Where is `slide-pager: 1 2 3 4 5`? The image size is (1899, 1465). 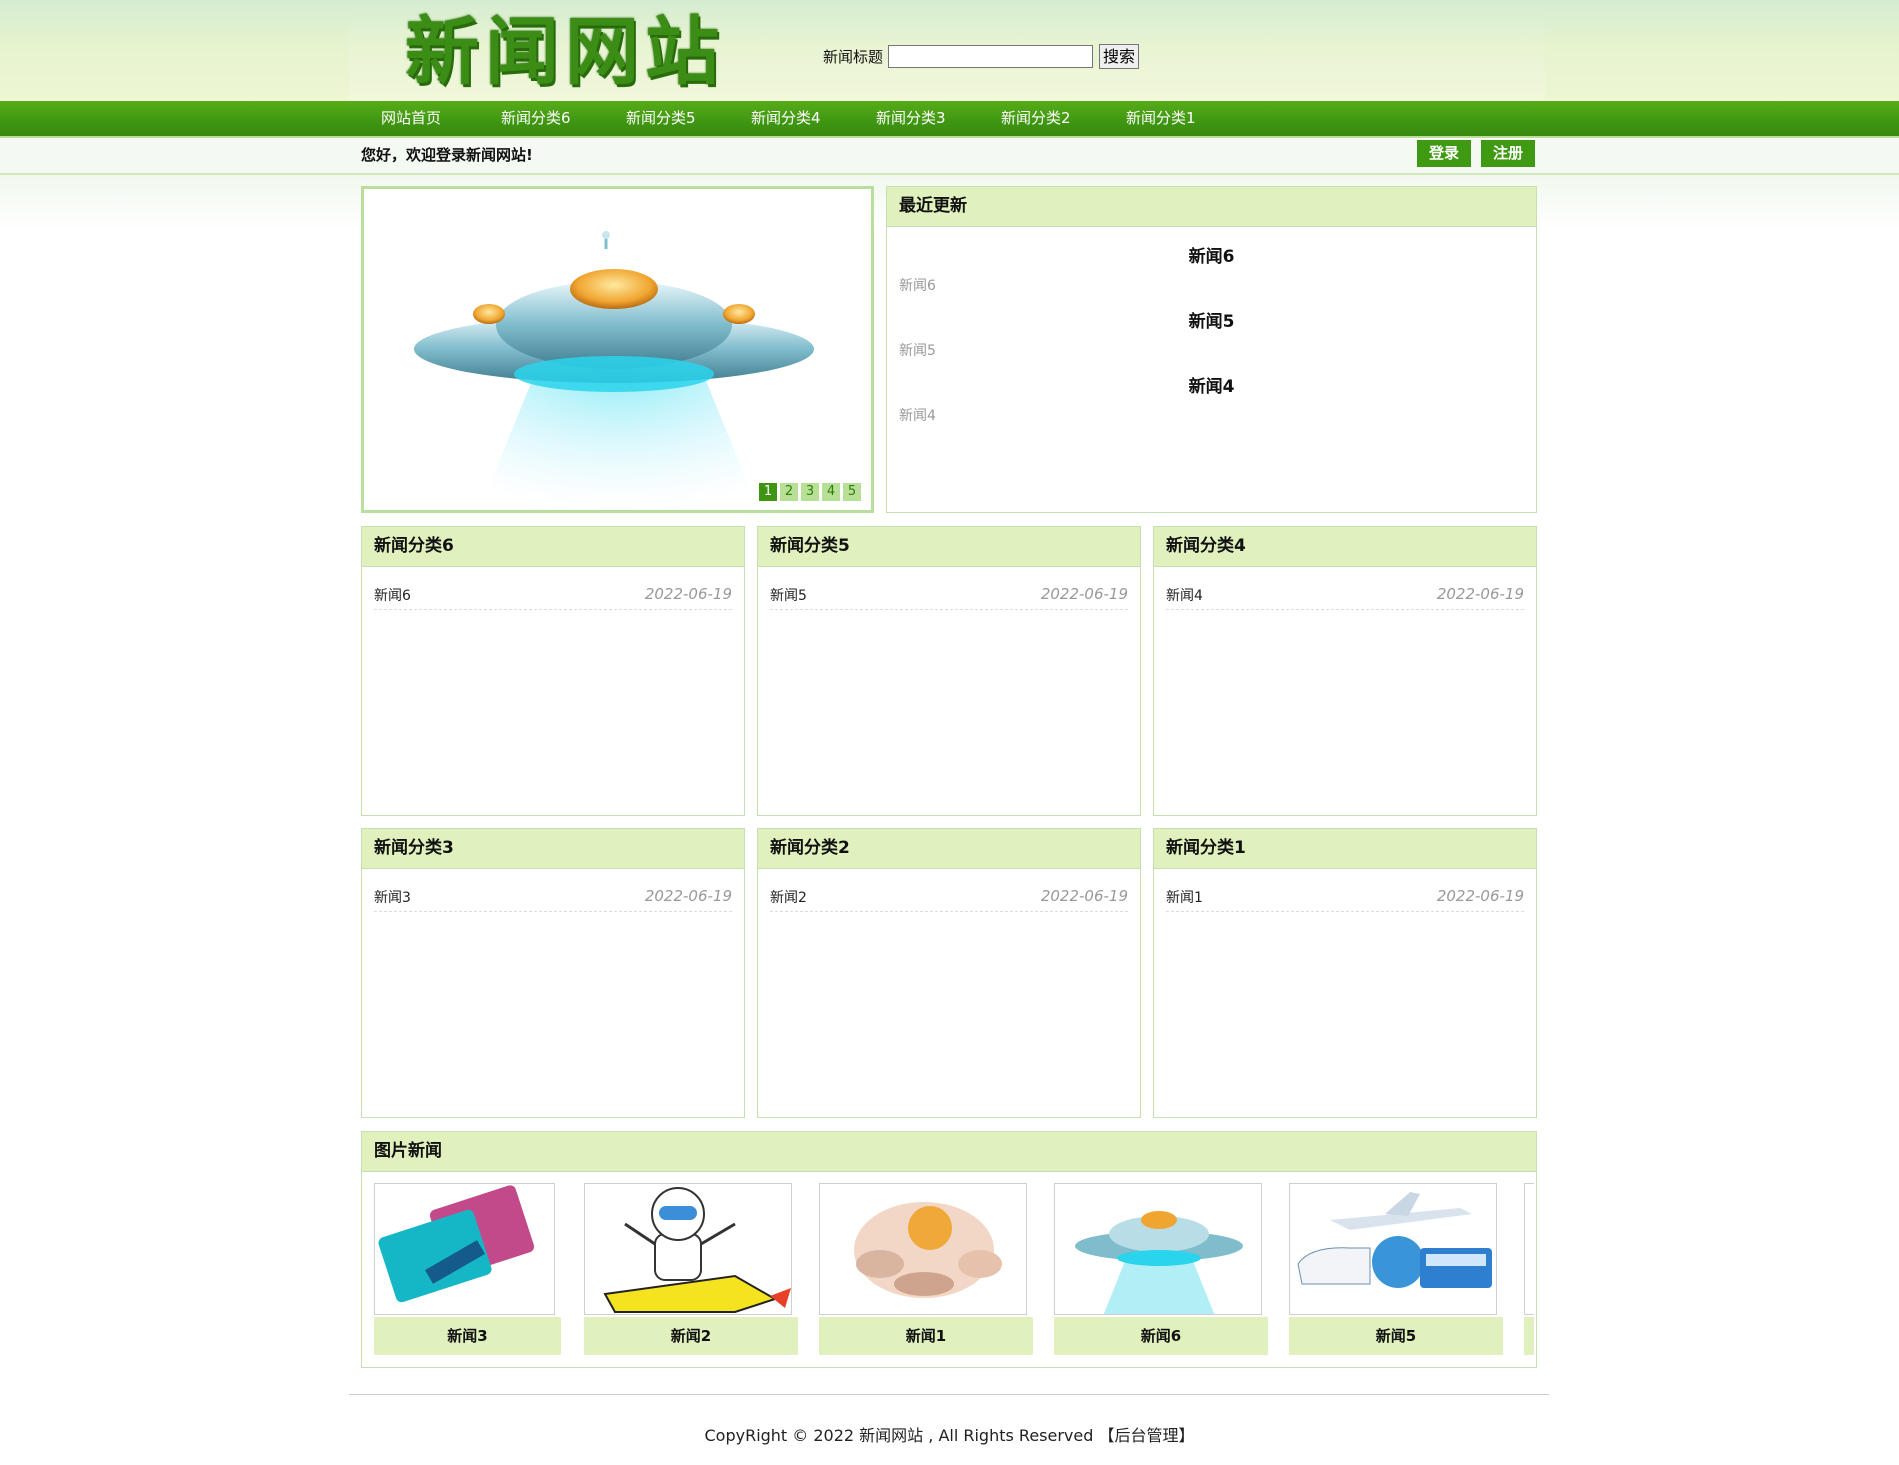
slide-pager: 1 2 3 4 5 is located at coordinates (810, 492).